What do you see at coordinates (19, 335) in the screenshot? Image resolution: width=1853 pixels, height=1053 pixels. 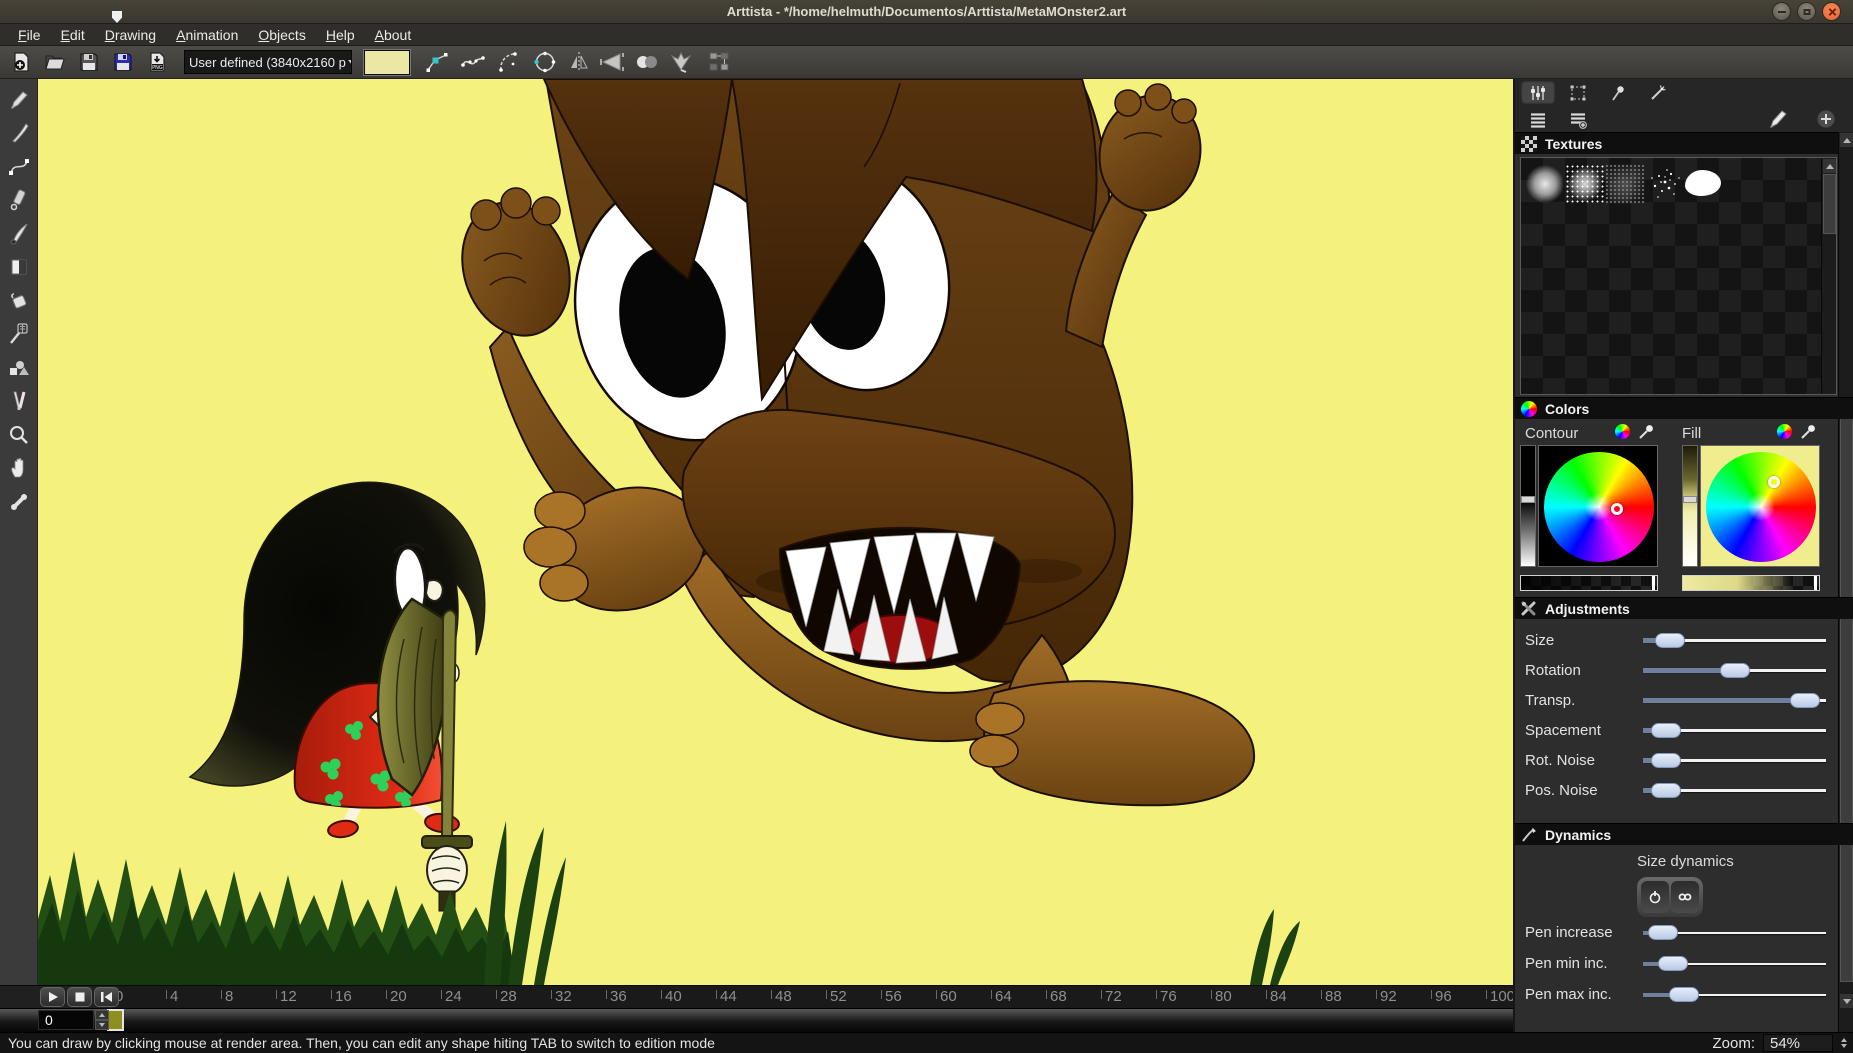 I see `swatter-tool` at bounding box center [19, 335].